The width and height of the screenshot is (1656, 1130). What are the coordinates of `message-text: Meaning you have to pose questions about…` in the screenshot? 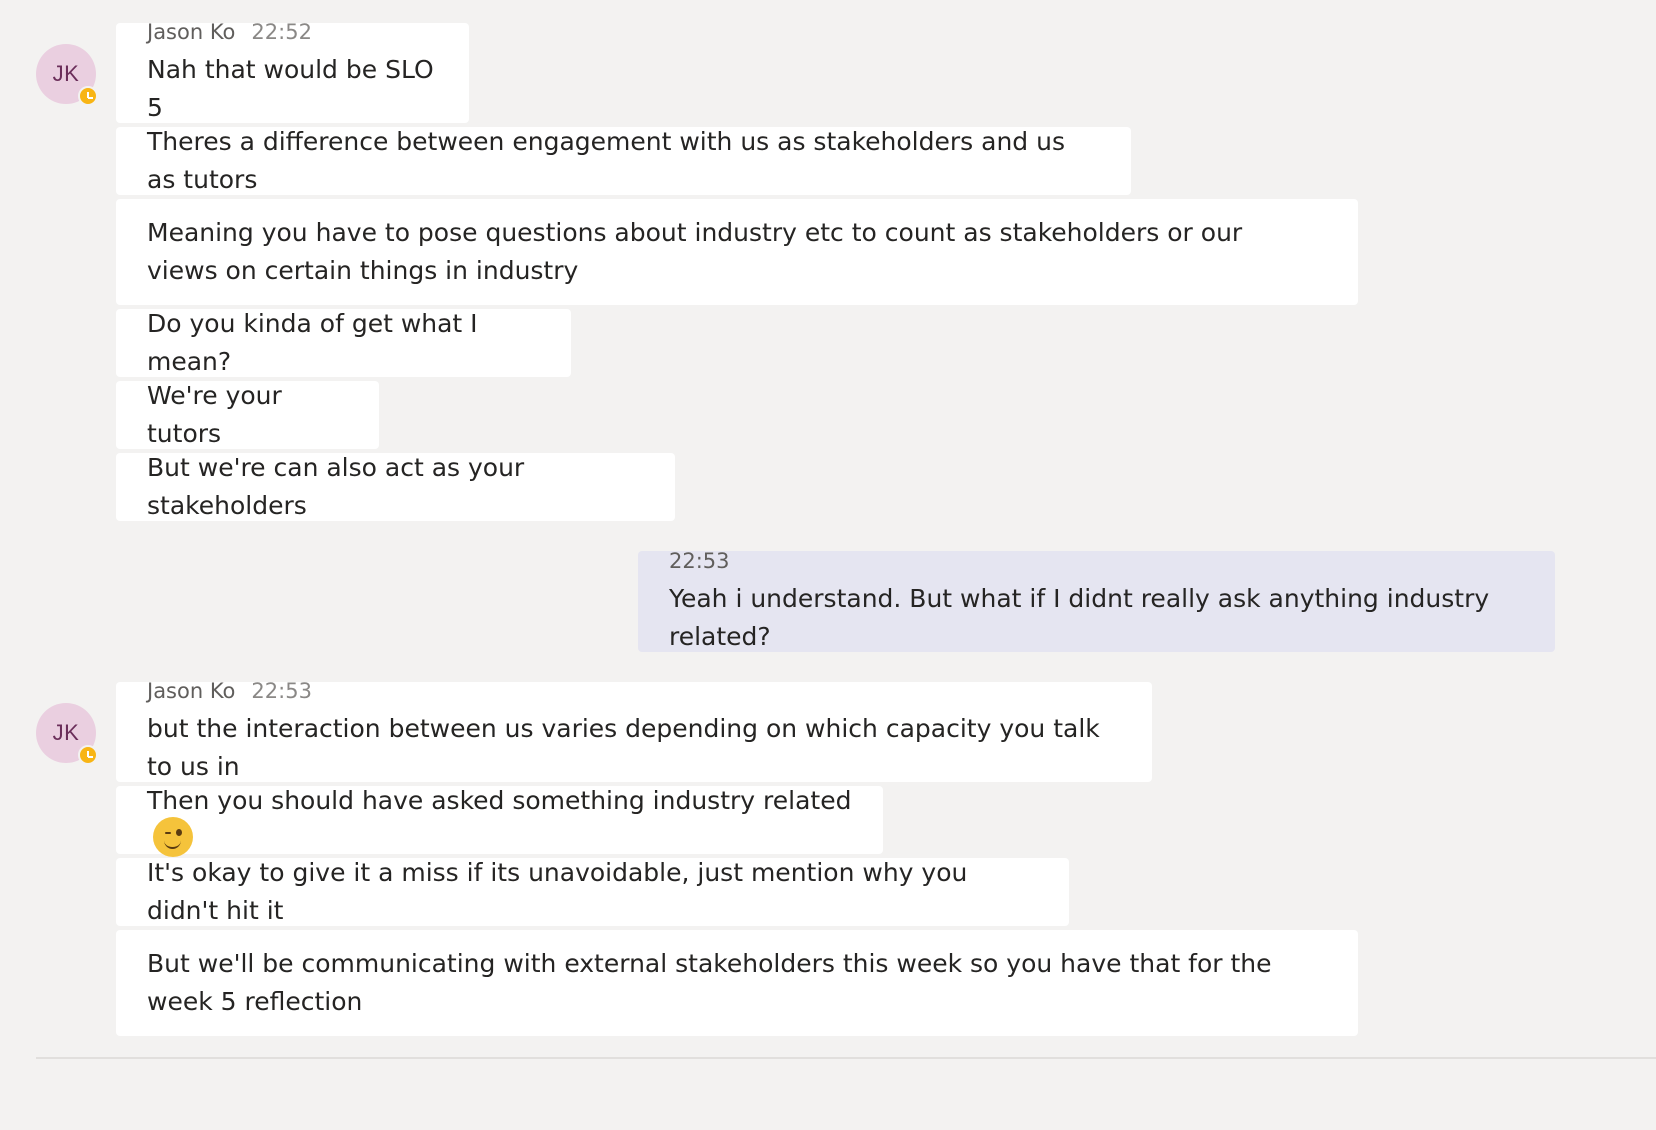 It's located at (695, 251).